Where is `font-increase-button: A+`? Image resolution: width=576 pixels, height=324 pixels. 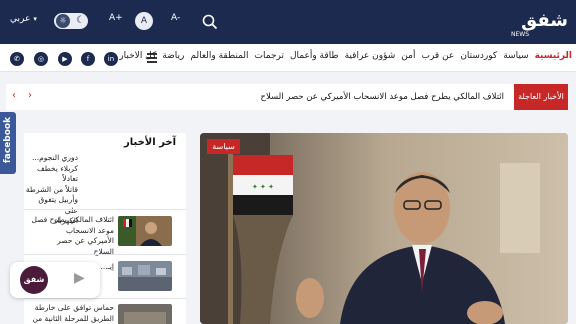 font-increase-button: A+ is located at coordinates (116, 18).